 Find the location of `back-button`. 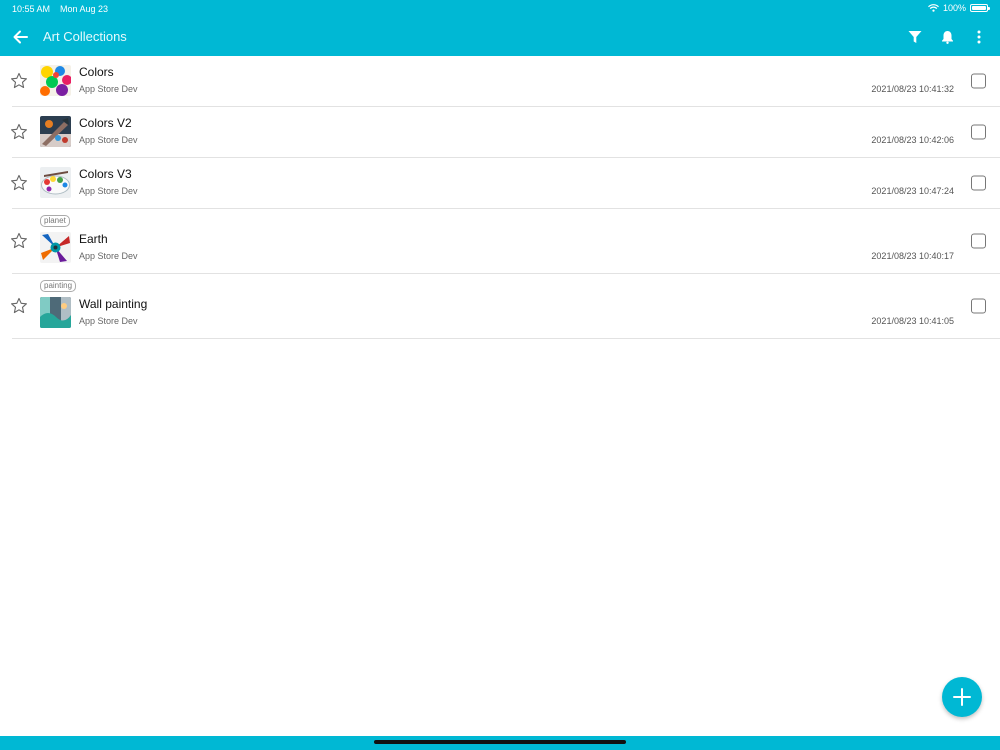

back-button is located at coordinates (21, 37).